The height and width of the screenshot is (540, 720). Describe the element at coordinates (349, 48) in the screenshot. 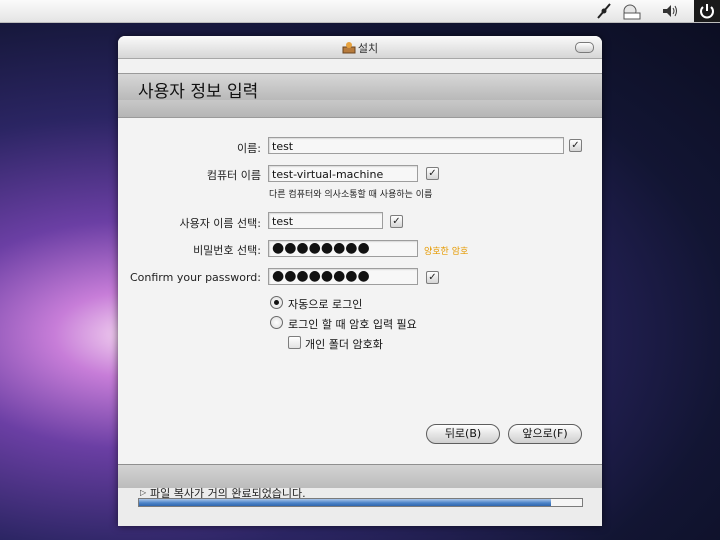

I see `installer-icon` at that location.